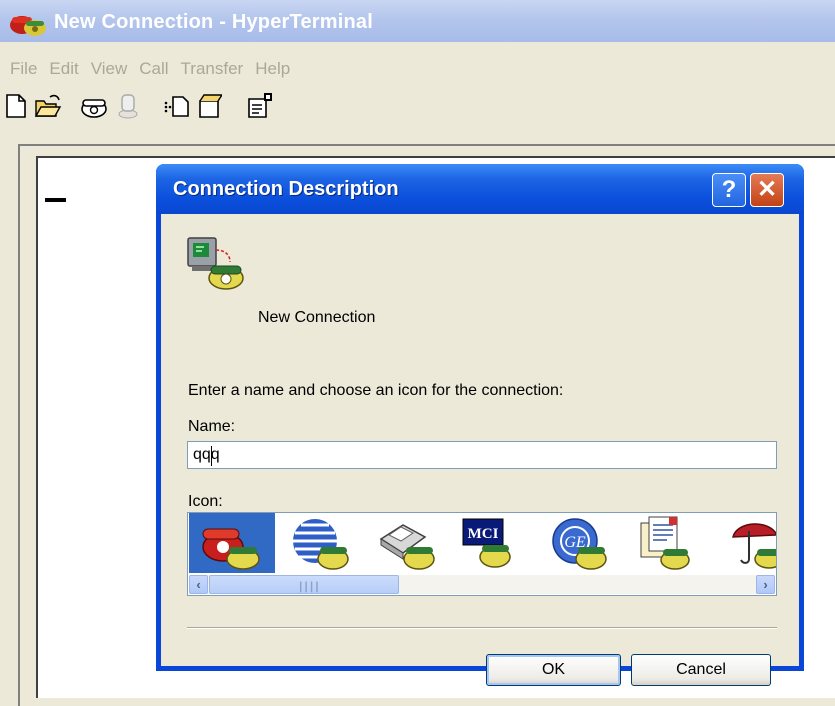 The image size is (835, 706). Describe the element at coordinates (153, 69) in the screenshot. I see `menu-call: Call` at that location.